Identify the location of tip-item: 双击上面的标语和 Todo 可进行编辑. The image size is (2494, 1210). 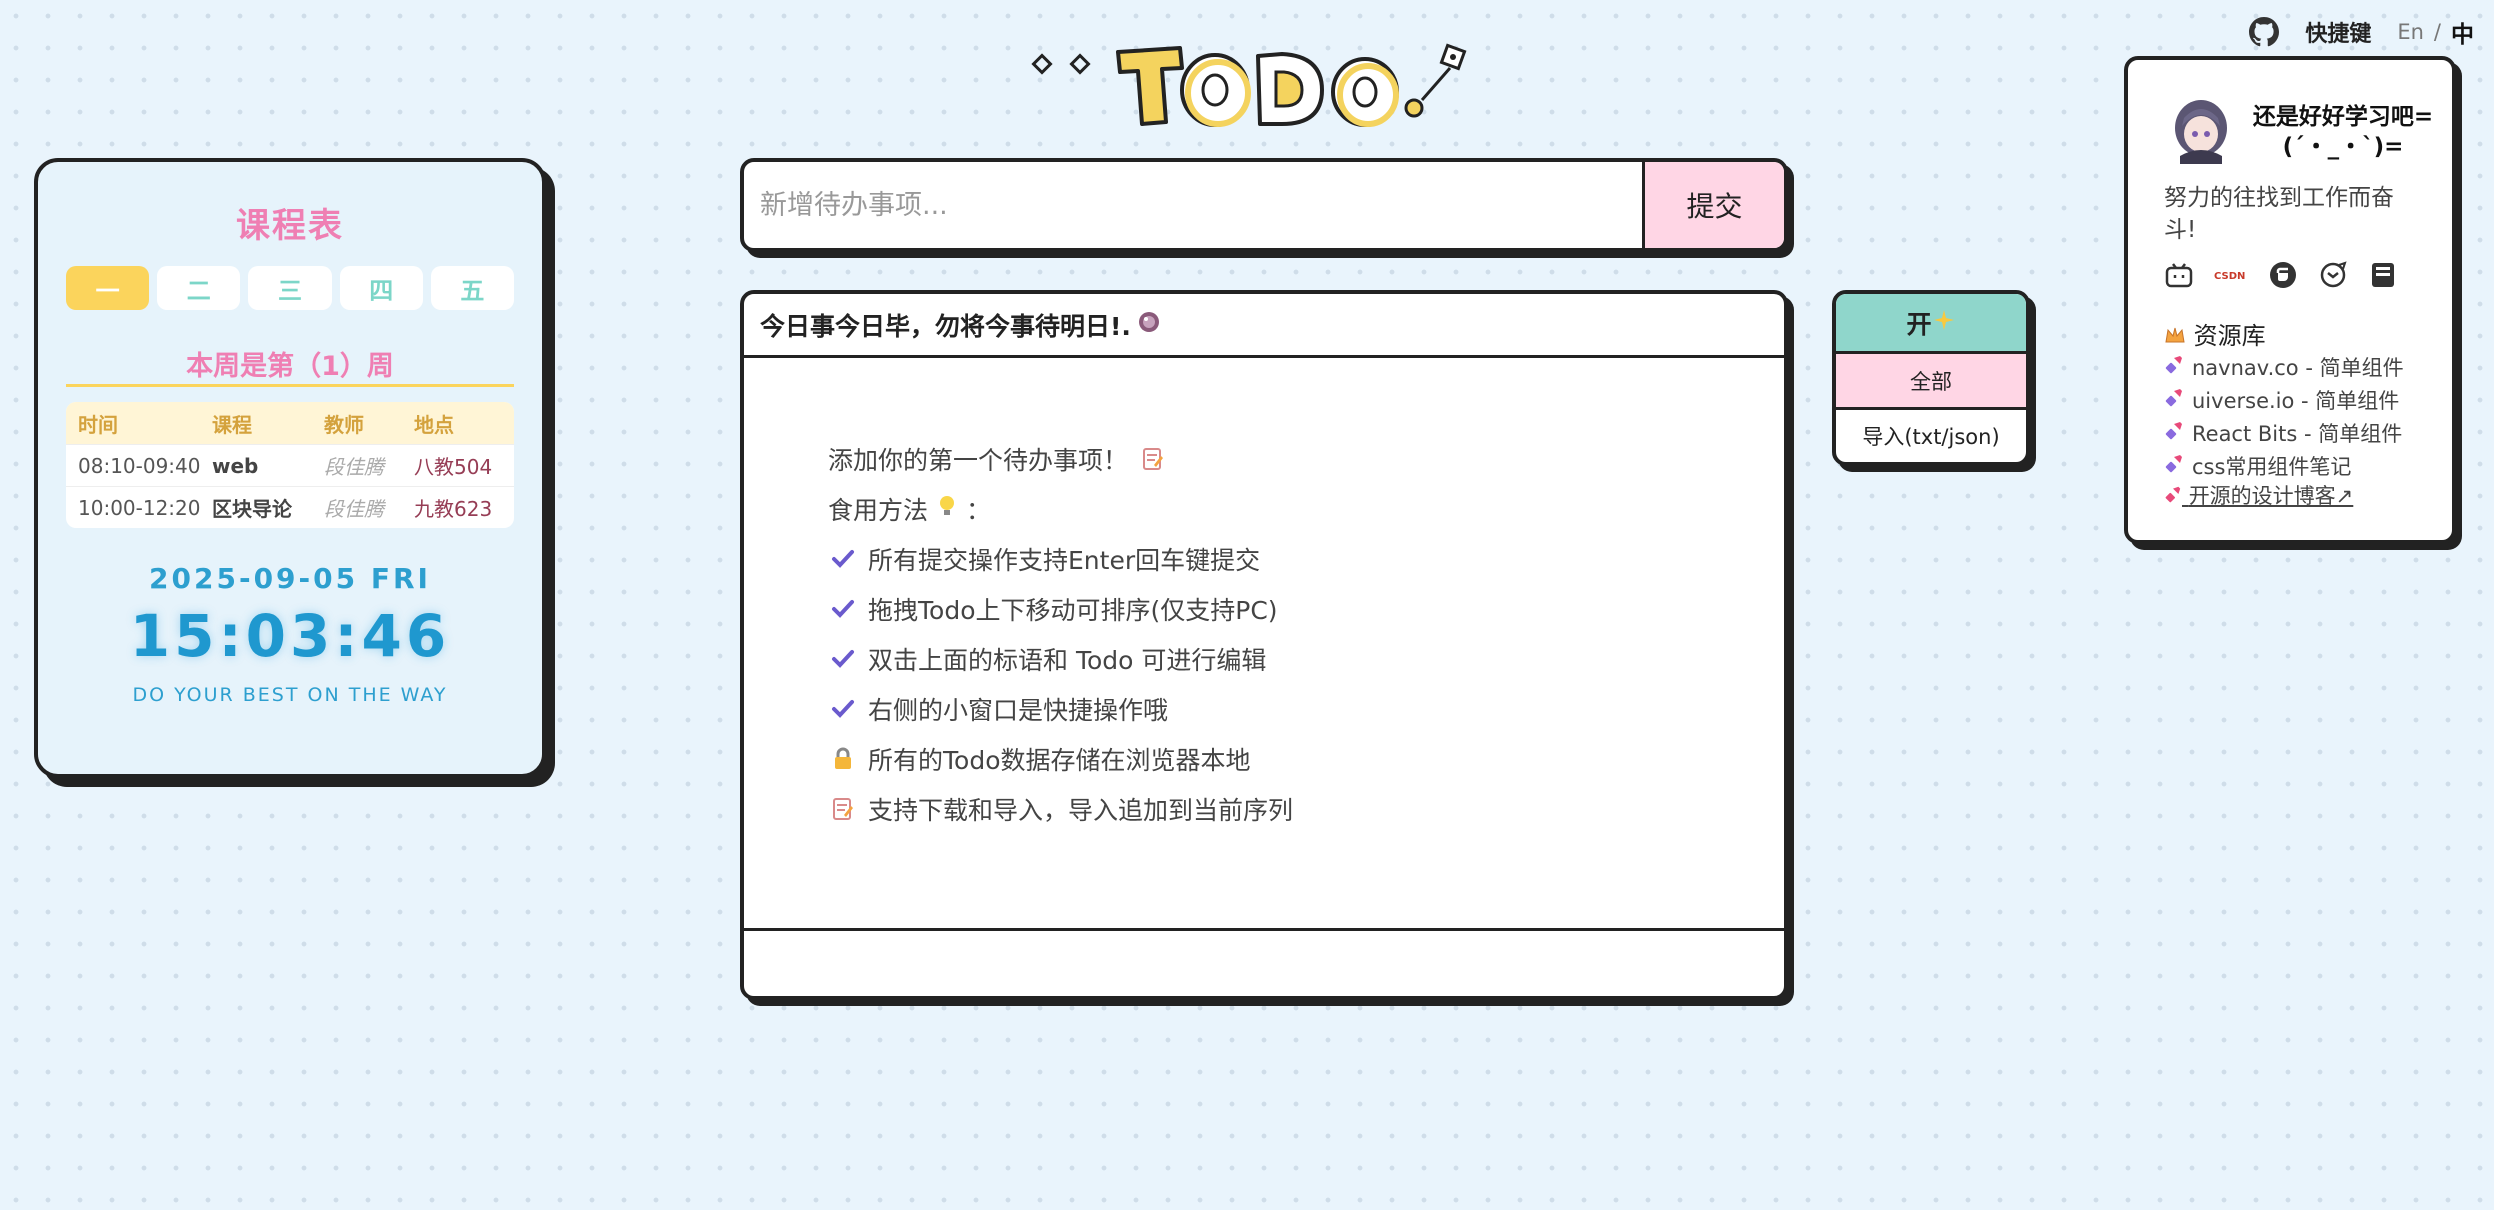
(1060, 659).